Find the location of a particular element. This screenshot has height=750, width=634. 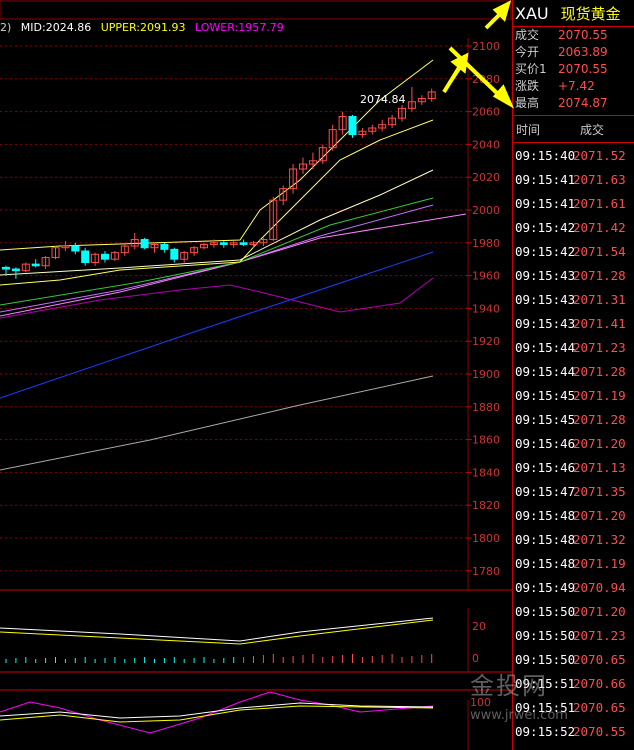

quote-label: 涨跌 is located at coordinates (527, 86).